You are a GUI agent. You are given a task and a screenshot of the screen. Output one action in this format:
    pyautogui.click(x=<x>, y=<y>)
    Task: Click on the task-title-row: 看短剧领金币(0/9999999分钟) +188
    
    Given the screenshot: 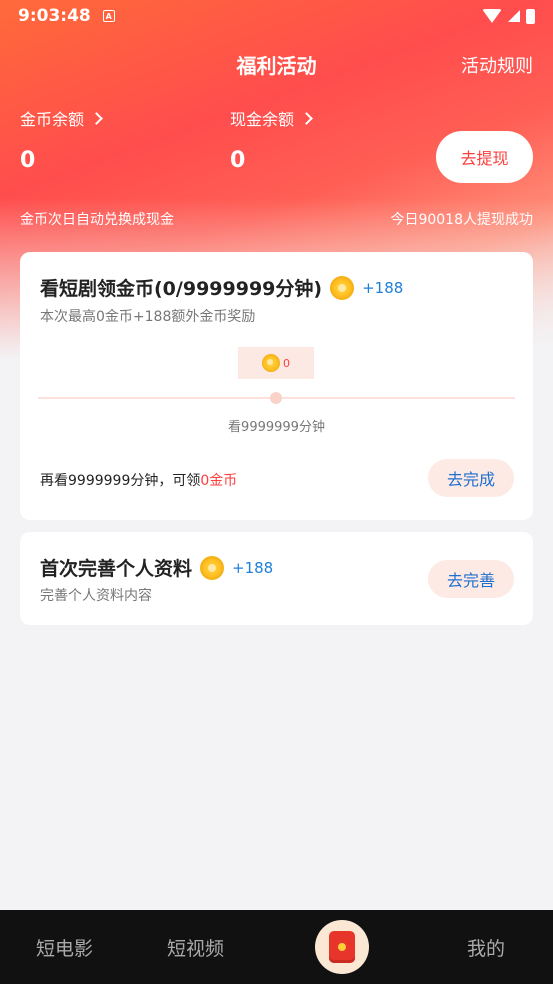 What is the action you would take?
    pyautogui.click(x=221, y=287)
    